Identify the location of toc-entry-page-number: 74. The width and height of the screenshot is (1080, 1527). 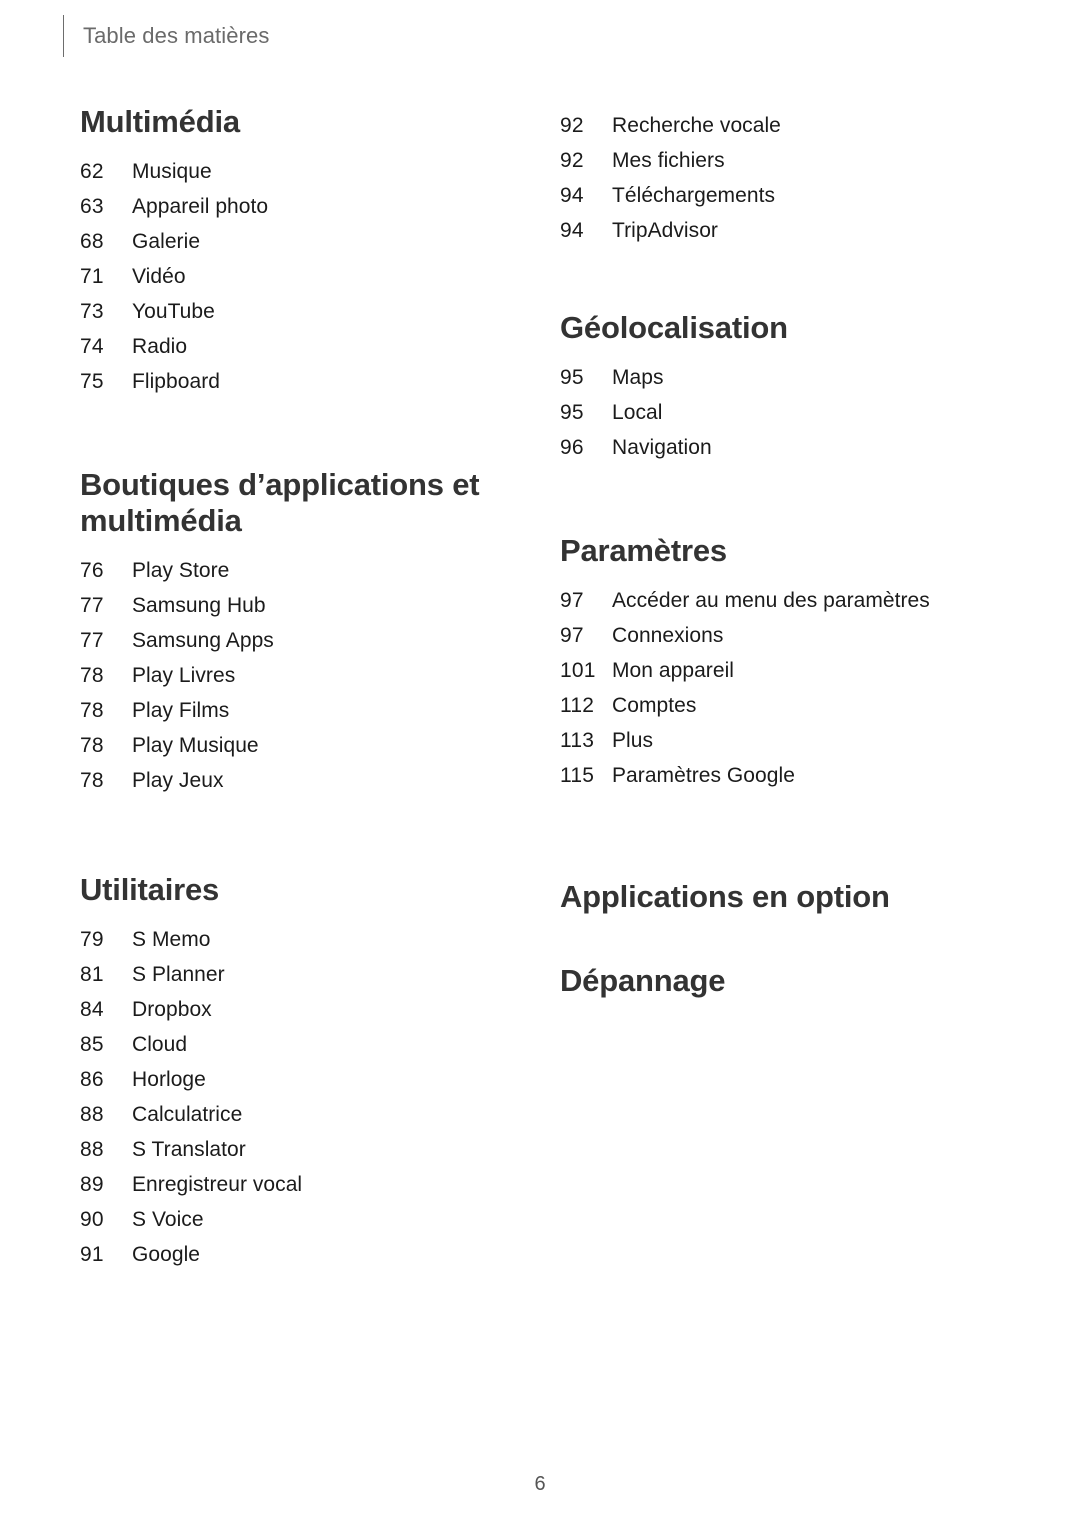
(92, 346).